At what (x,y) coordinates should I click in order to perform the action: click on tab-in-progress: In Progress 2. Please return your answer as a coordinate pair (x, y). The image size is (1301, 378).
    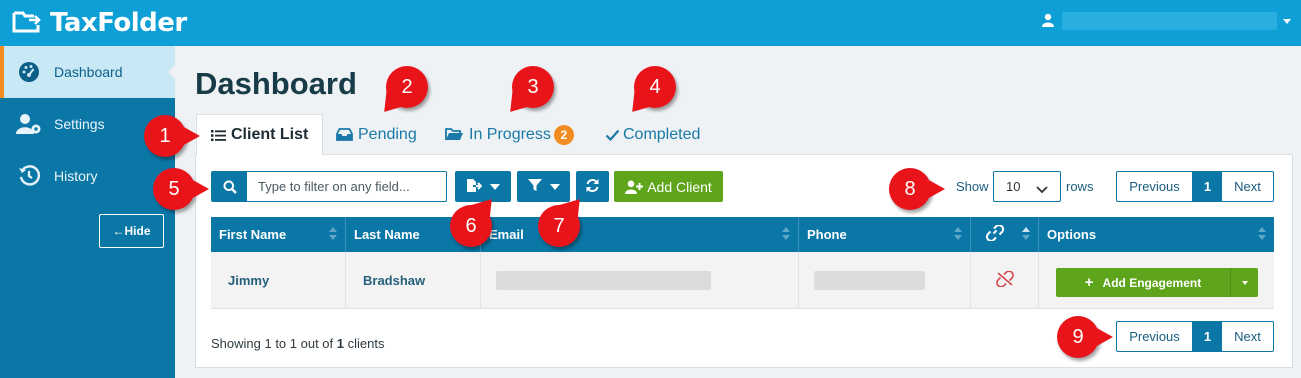
    Looking at the image, I should click on (509, 134).